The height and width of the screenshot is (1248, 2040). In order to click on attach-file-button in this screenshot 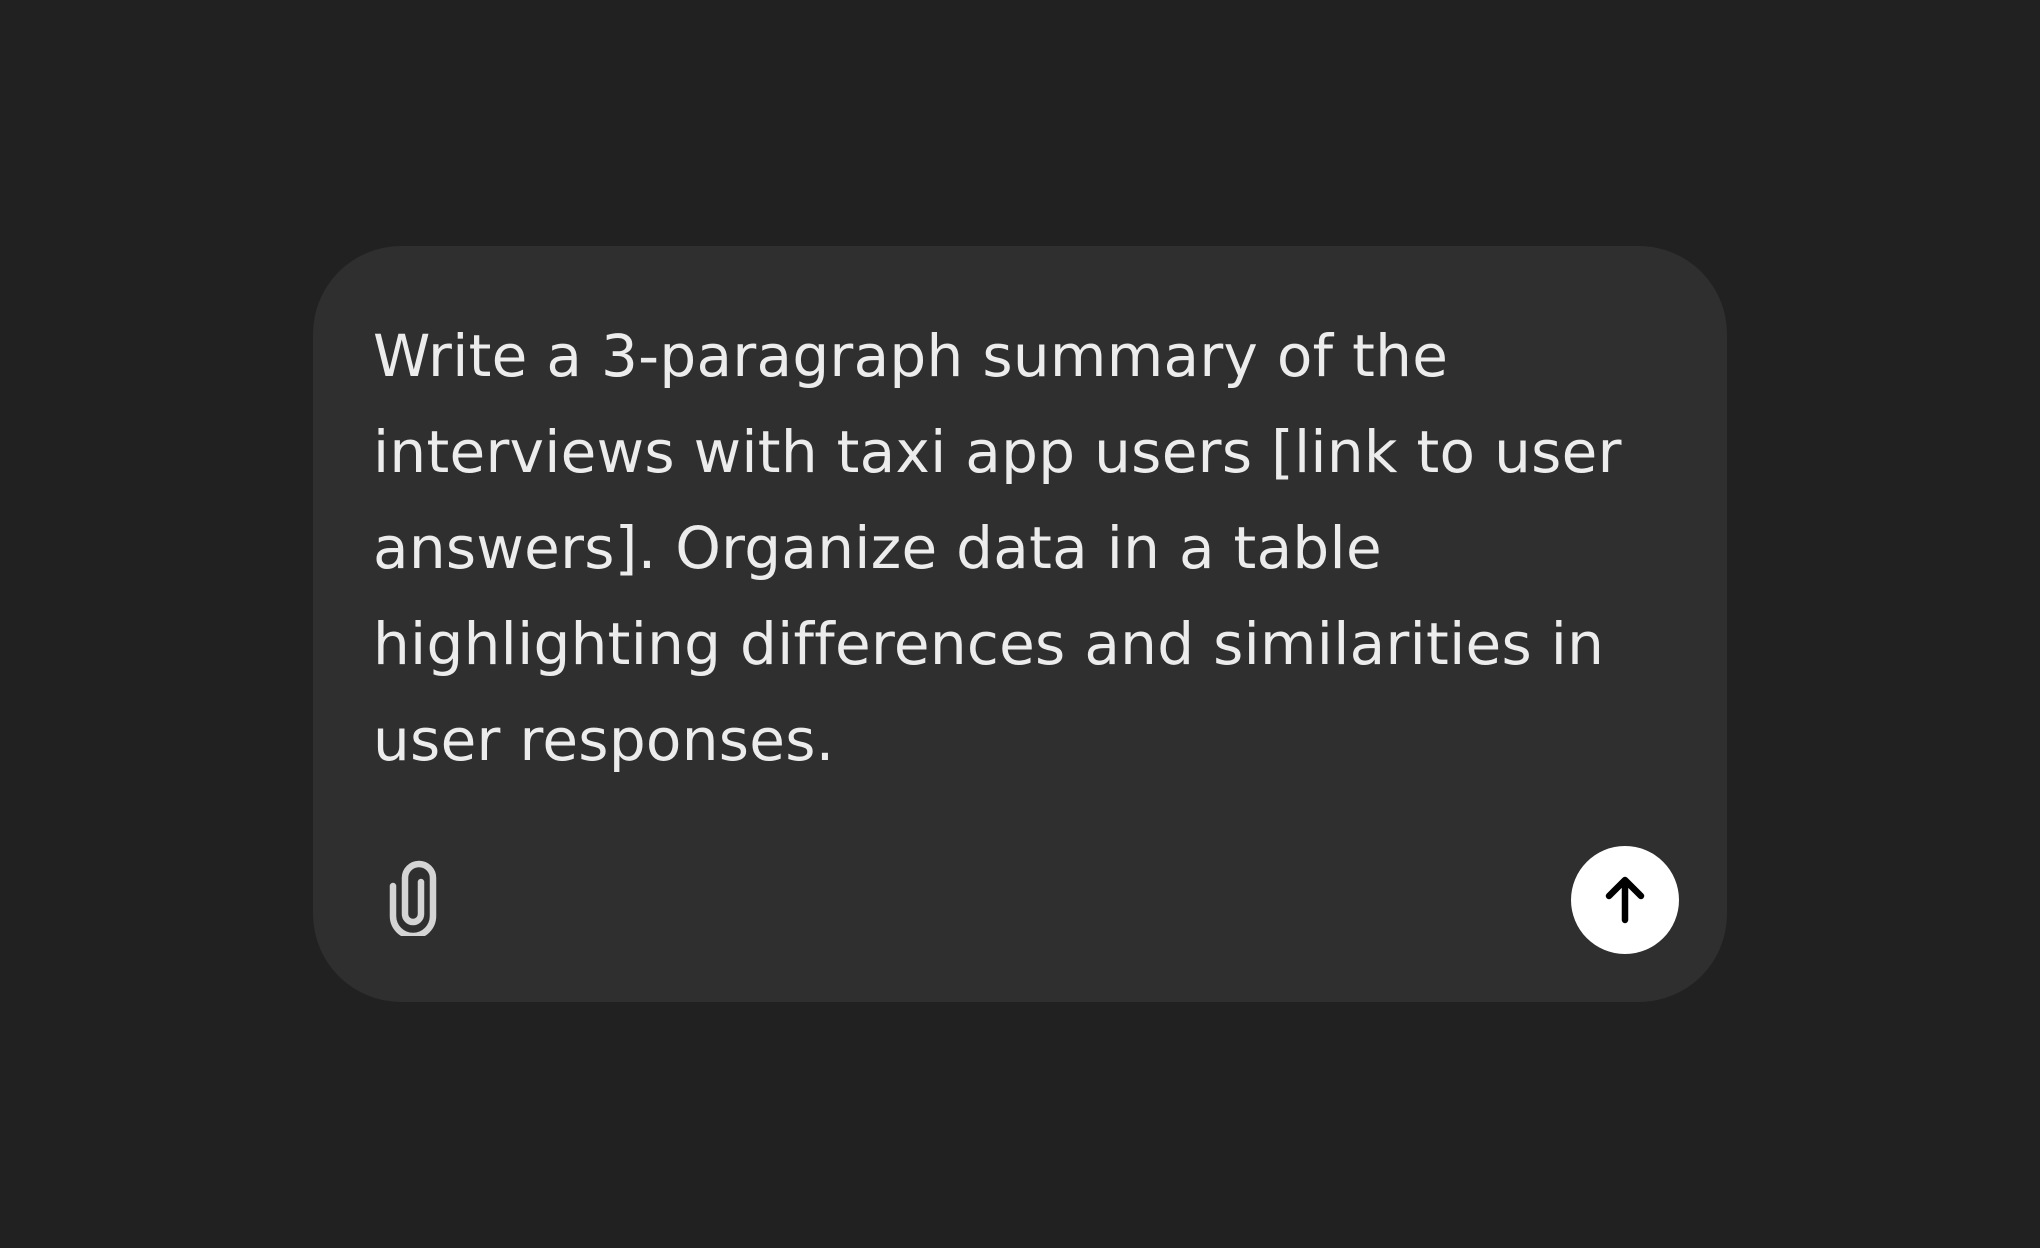, I will do `click(413, 898)`.